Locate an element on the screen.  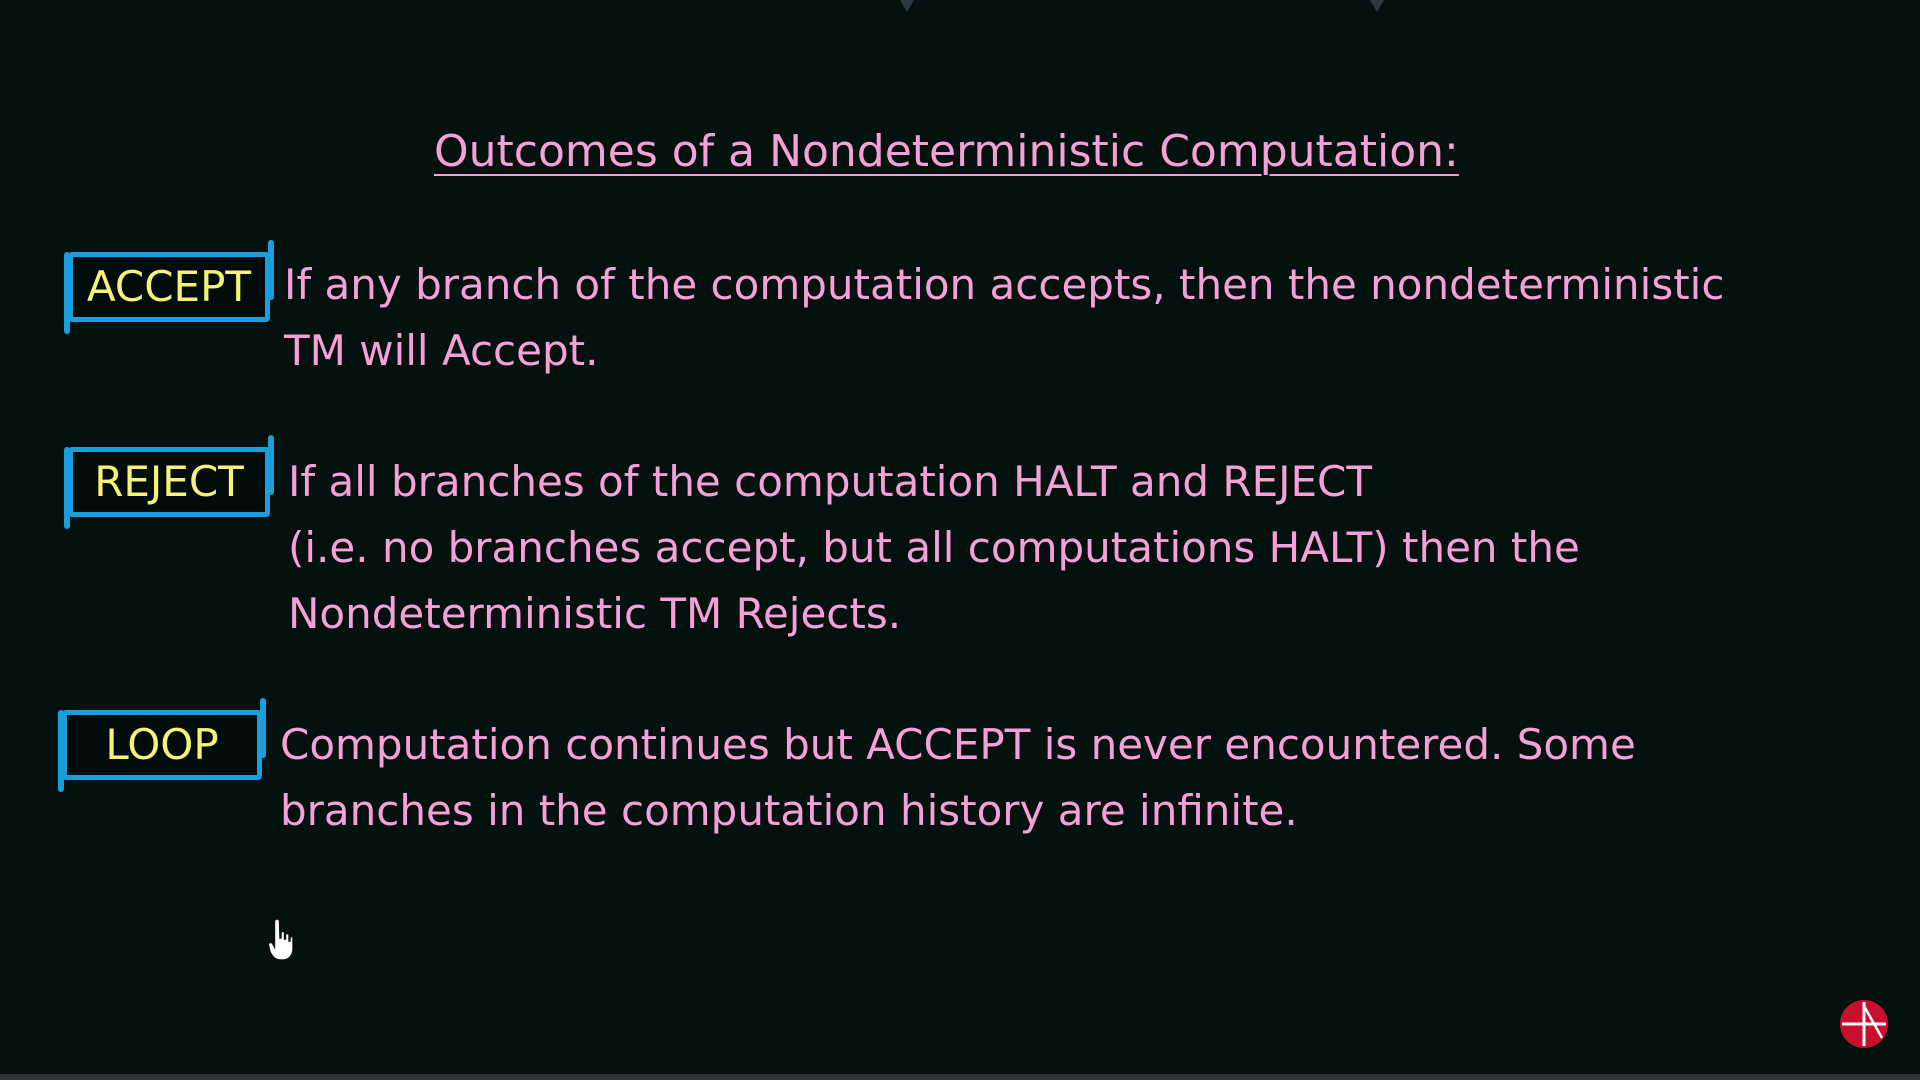
accept-label-text: ACCEPT is located at coordinates (169, 286).